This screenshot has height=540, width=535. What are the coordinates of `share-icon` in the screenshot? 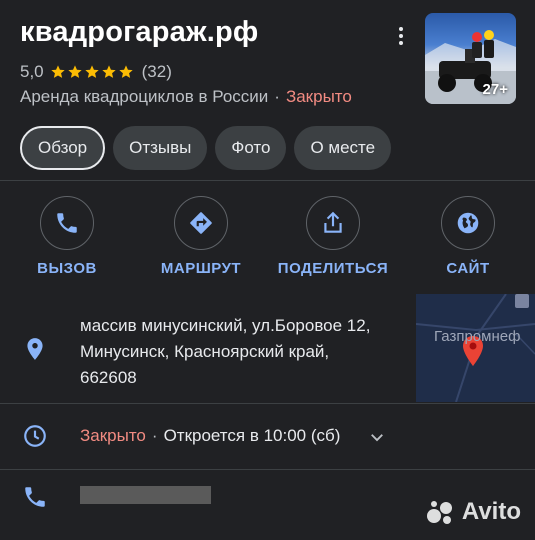 It's located at (333, 222).